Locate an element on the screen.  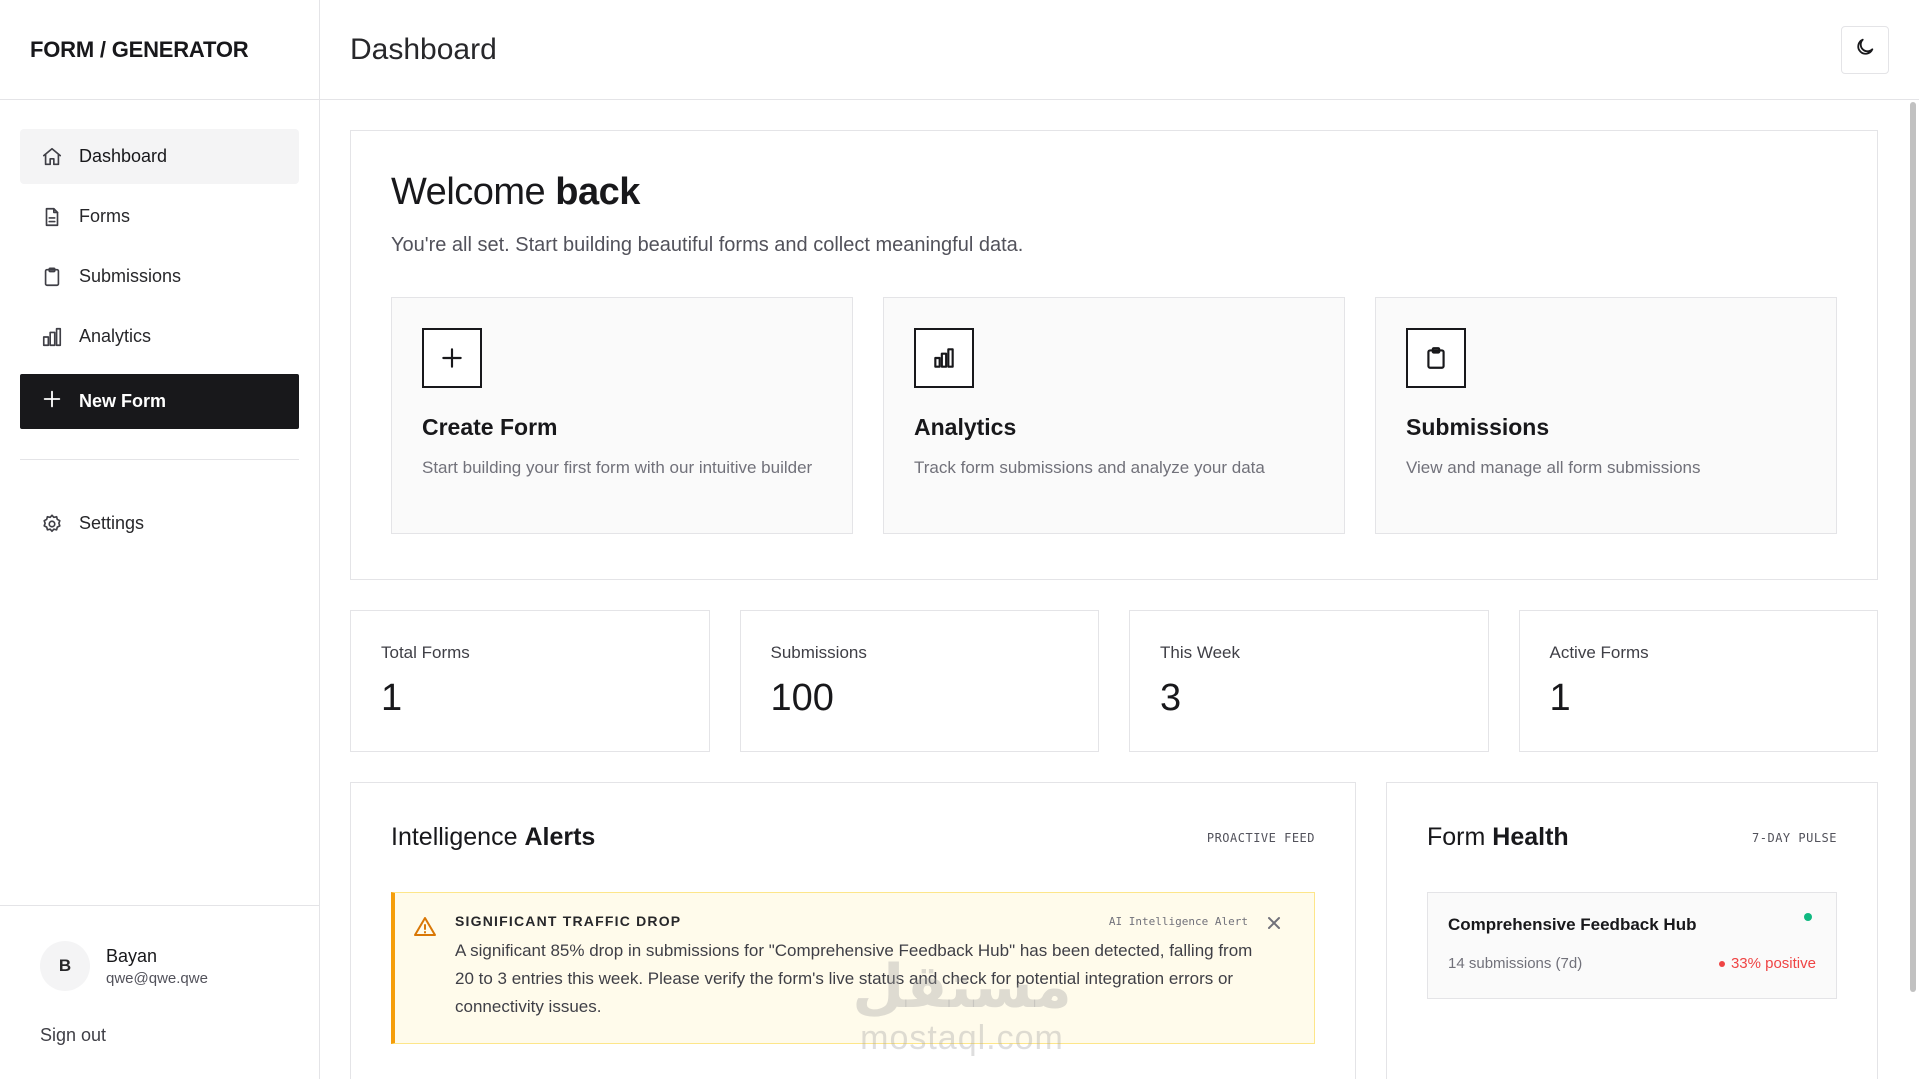
card-title: Create Form is located at coordinates (490, 427).